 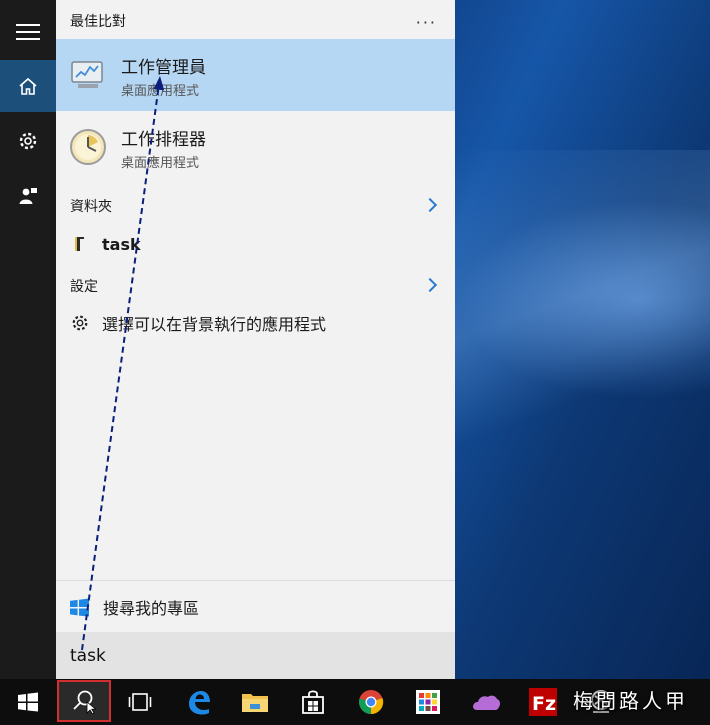 I want to click on task-view-button, so click(x=140, y=702).